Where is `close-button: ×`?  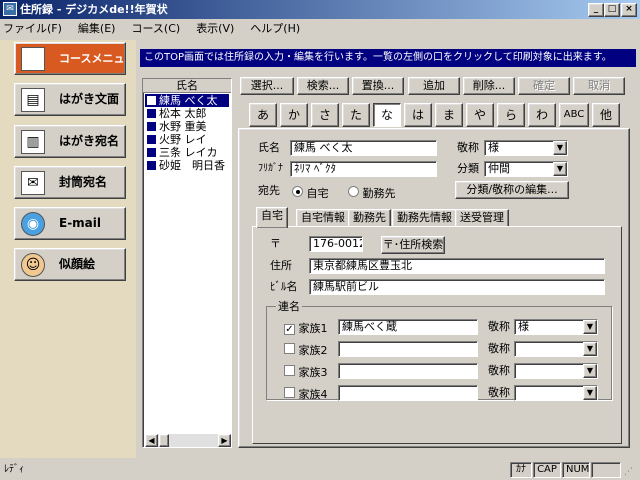
close-button: × is located at coordinates (629, 10).